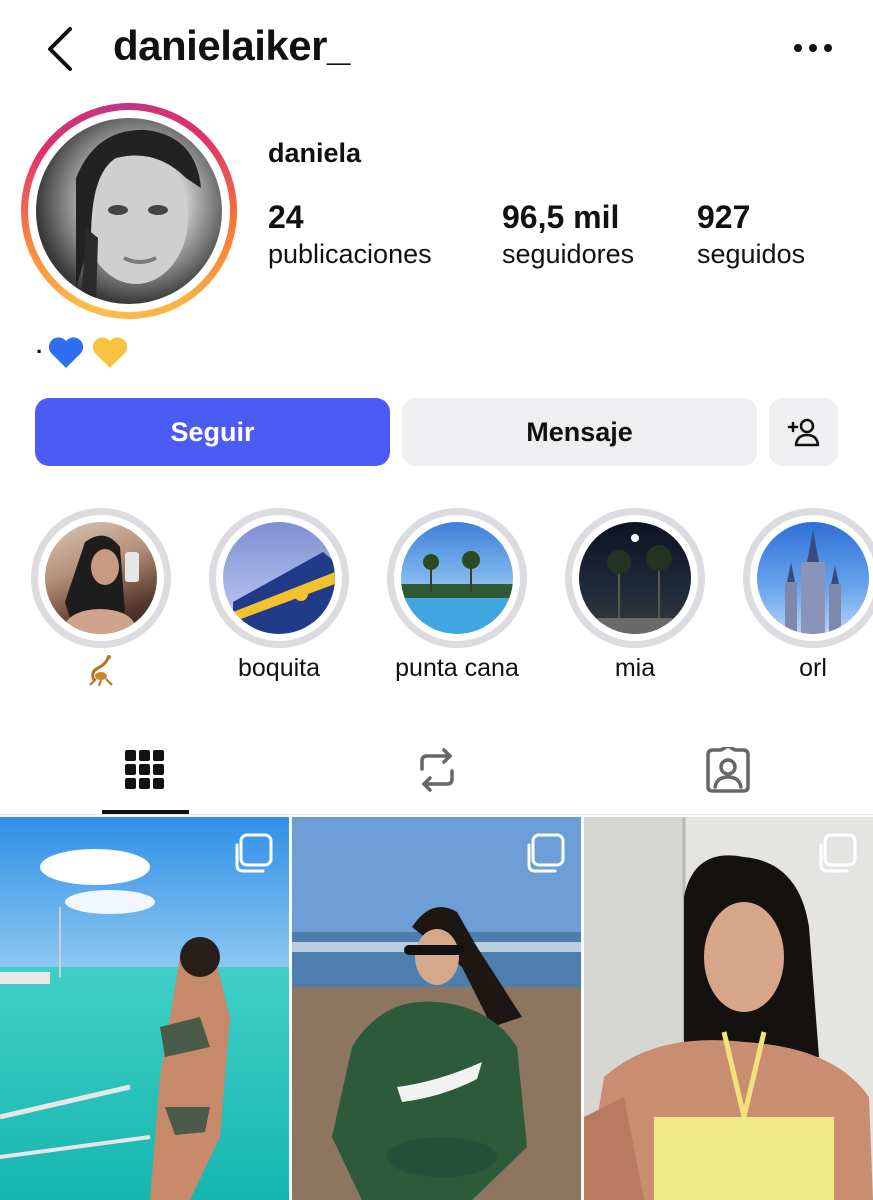 Image resolution: width=873 pixels, height=1200 pixels. What do you see at coordinates (286, 217) in the screenshot?
I see `stat-posts-value: 24` at bounding box center [286, 217].